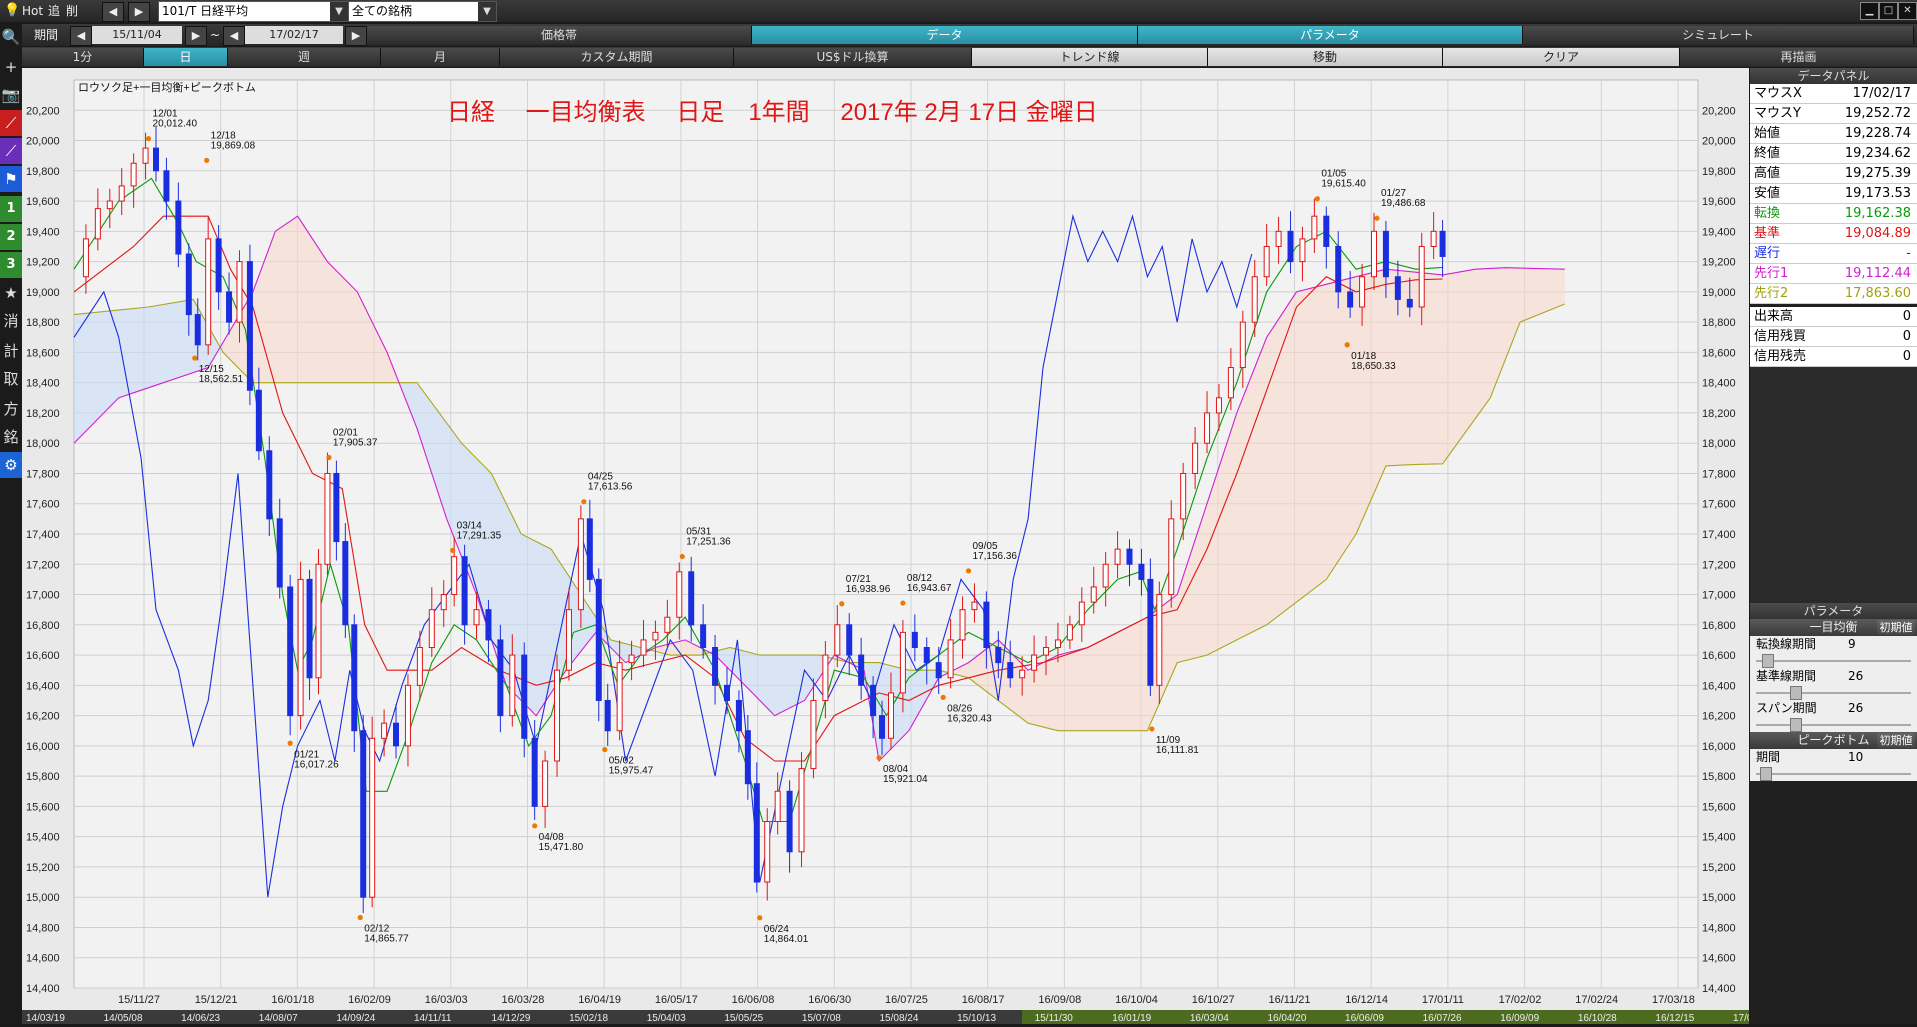 The image size is (1917, 1027). I want to click on tab-1: データ, so click(945, 35).